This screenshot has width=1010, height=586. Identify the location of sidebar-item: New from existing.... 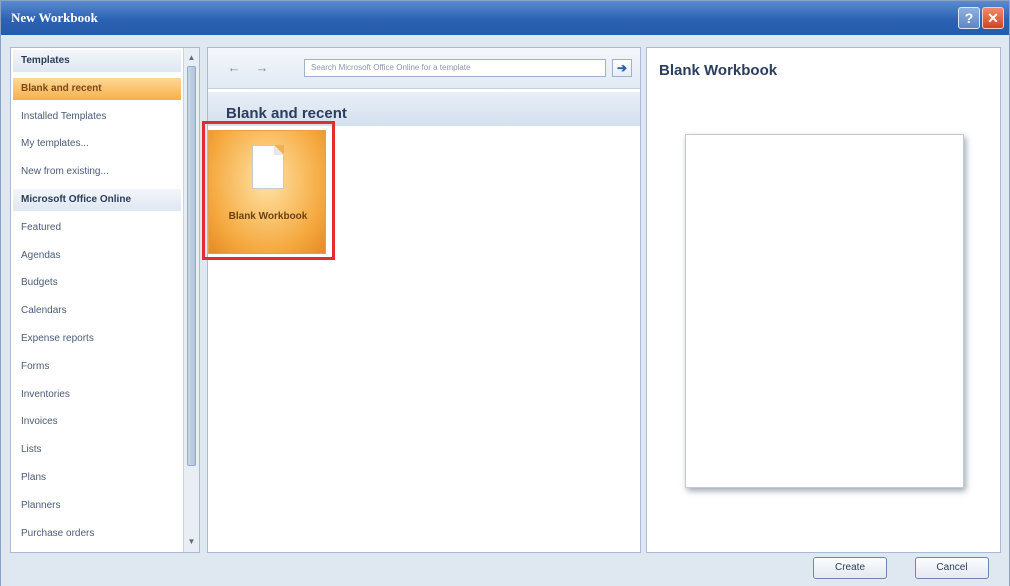
(97, 172).